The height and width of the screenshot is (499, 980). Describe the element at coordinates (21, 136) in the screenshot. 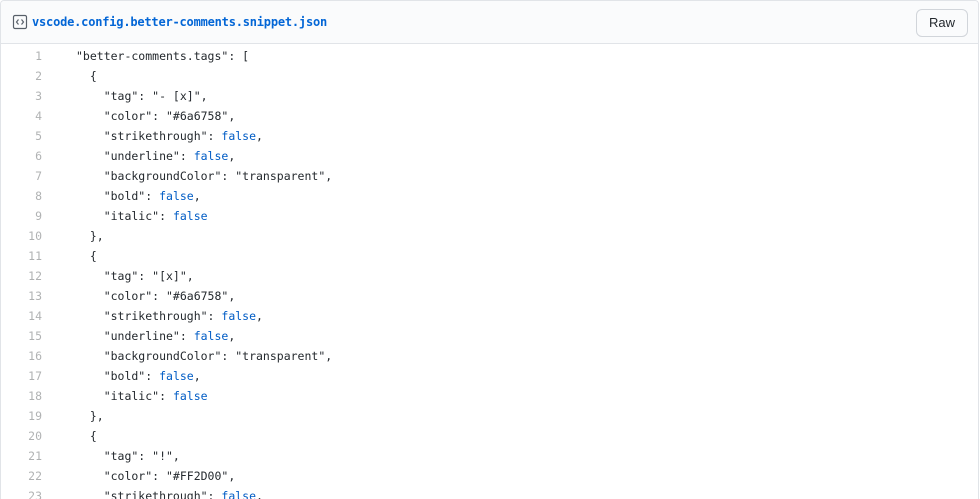

I see `line-number: 5` at that location.